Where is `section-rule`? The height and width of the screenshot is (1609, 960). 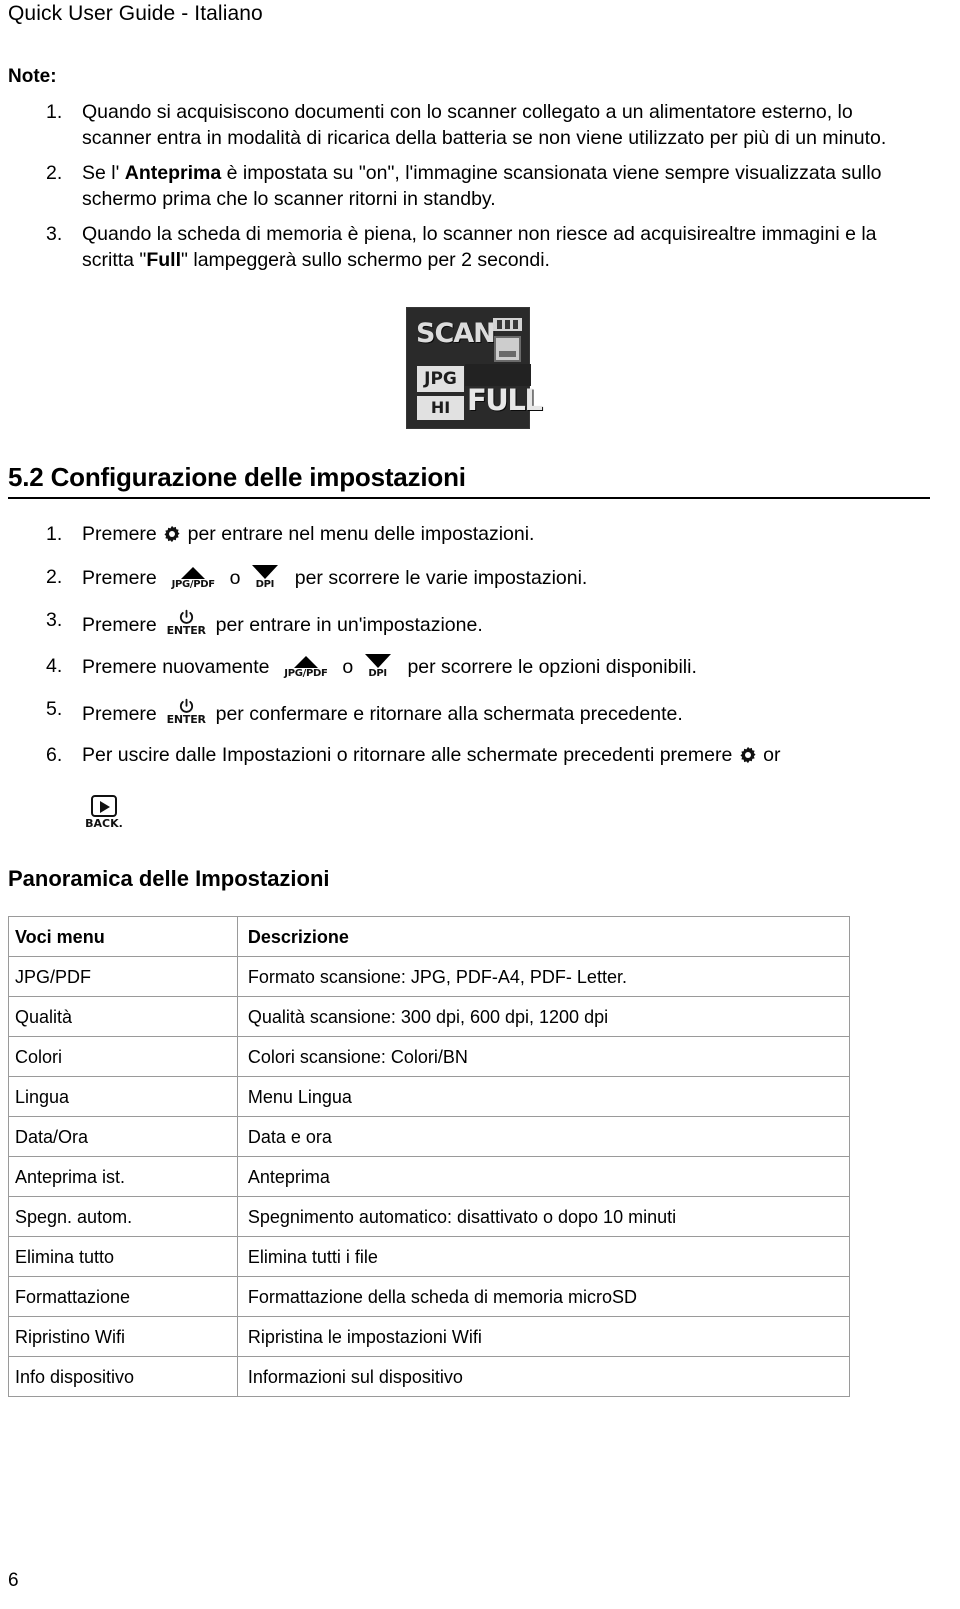
section-rule is located at coordinates (469, 498).